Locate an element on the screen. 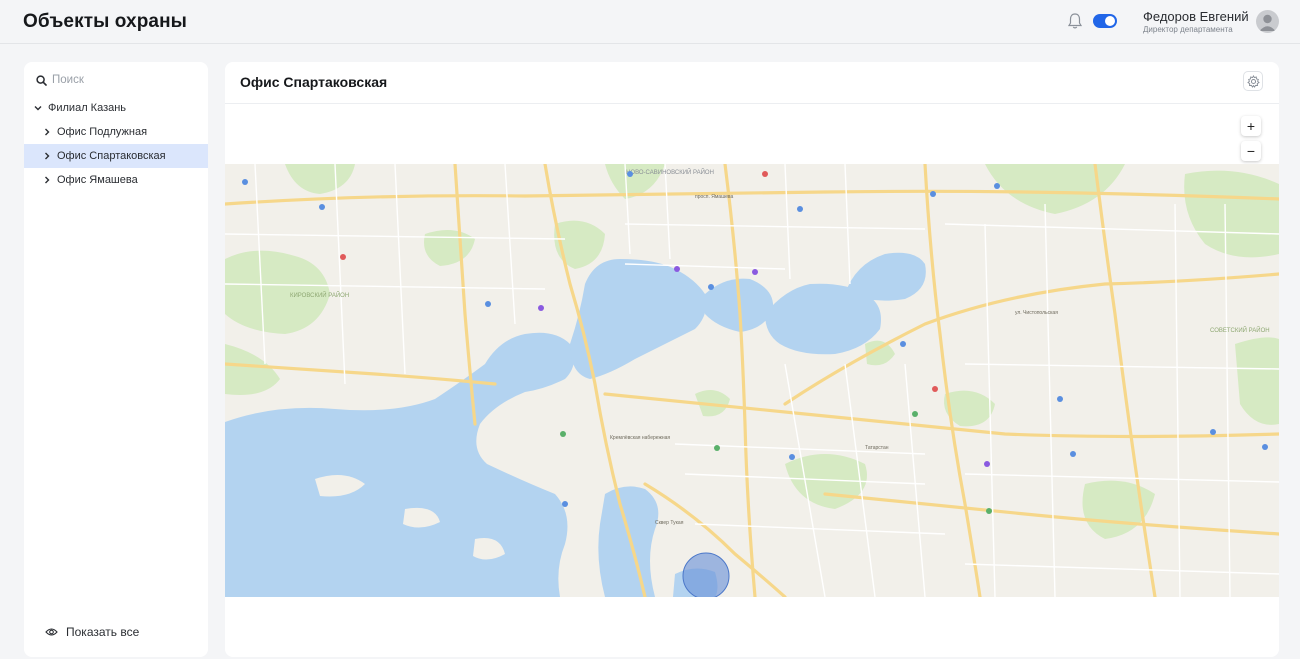  eye-icon is located at coordinates (51, 632).